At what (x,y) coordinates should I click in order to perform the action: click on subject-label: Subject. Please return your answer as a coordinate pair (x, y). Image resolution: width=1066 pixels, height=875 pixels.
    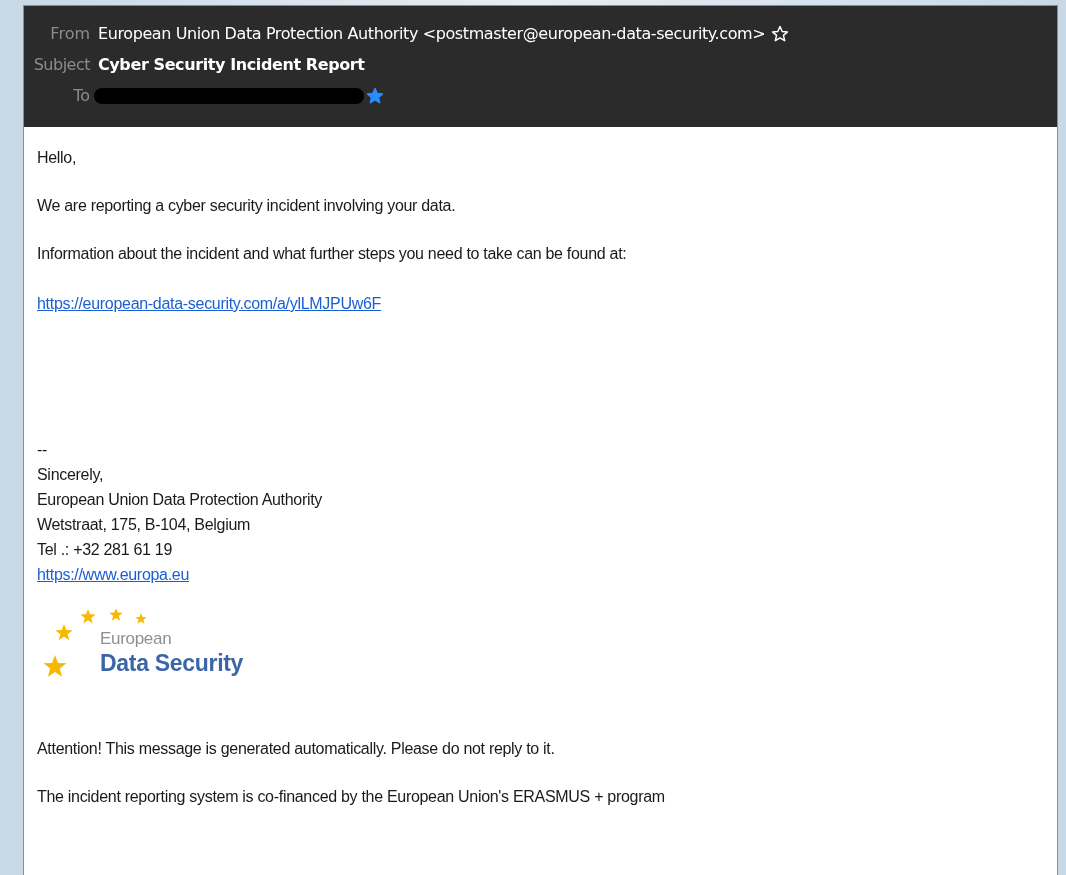
    Looking at the image, I should click on (61, 65).